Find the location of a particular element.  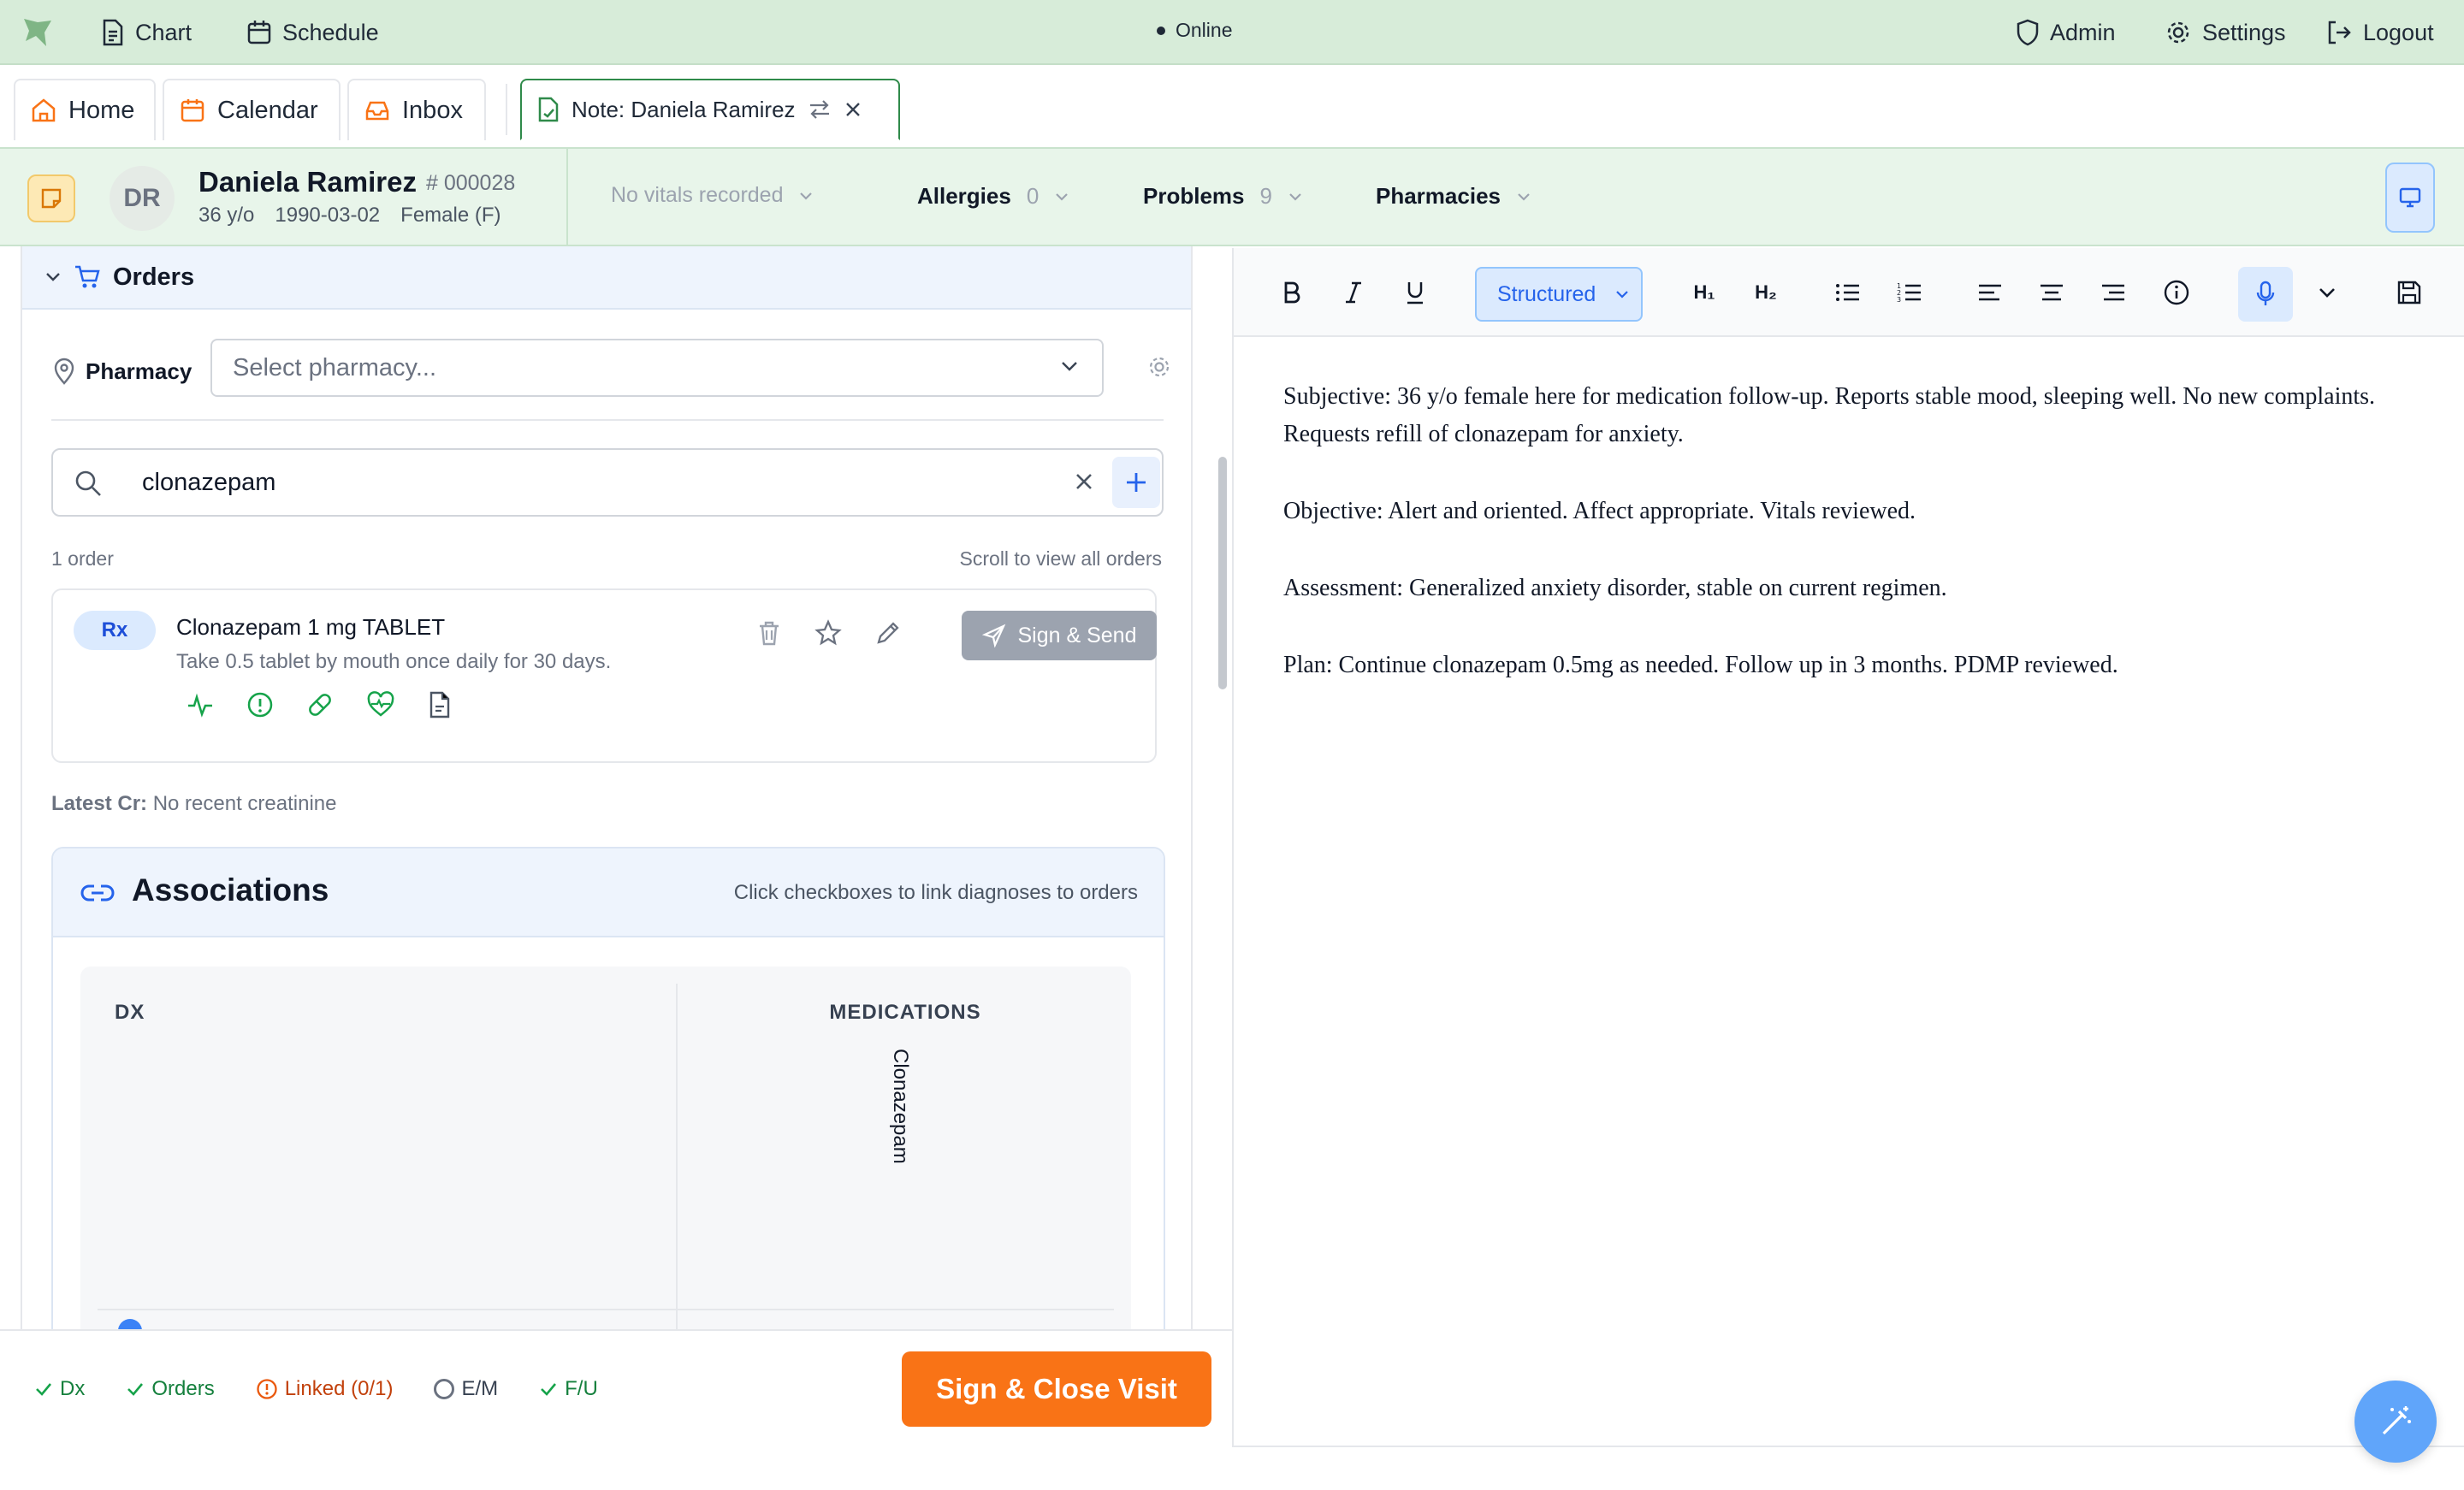

edit-pencil-icon is located at coordinates (888, 633).